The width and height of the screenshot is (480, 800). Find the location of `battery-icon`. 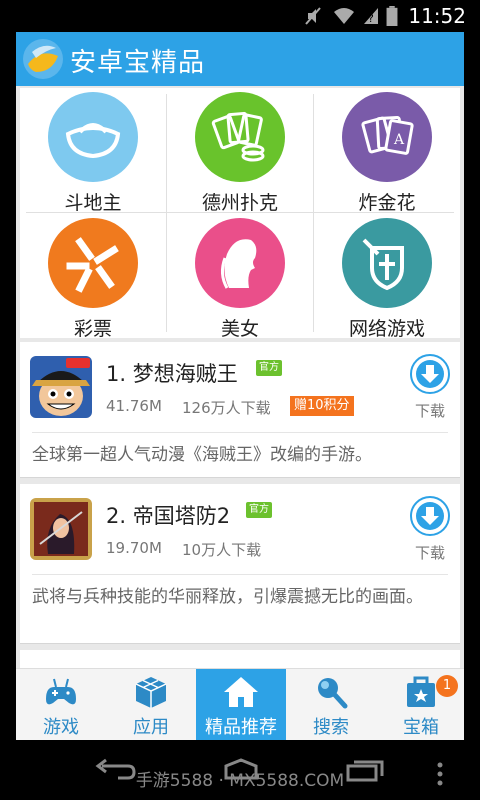

battery-icon is located at coordinates (392, 16).